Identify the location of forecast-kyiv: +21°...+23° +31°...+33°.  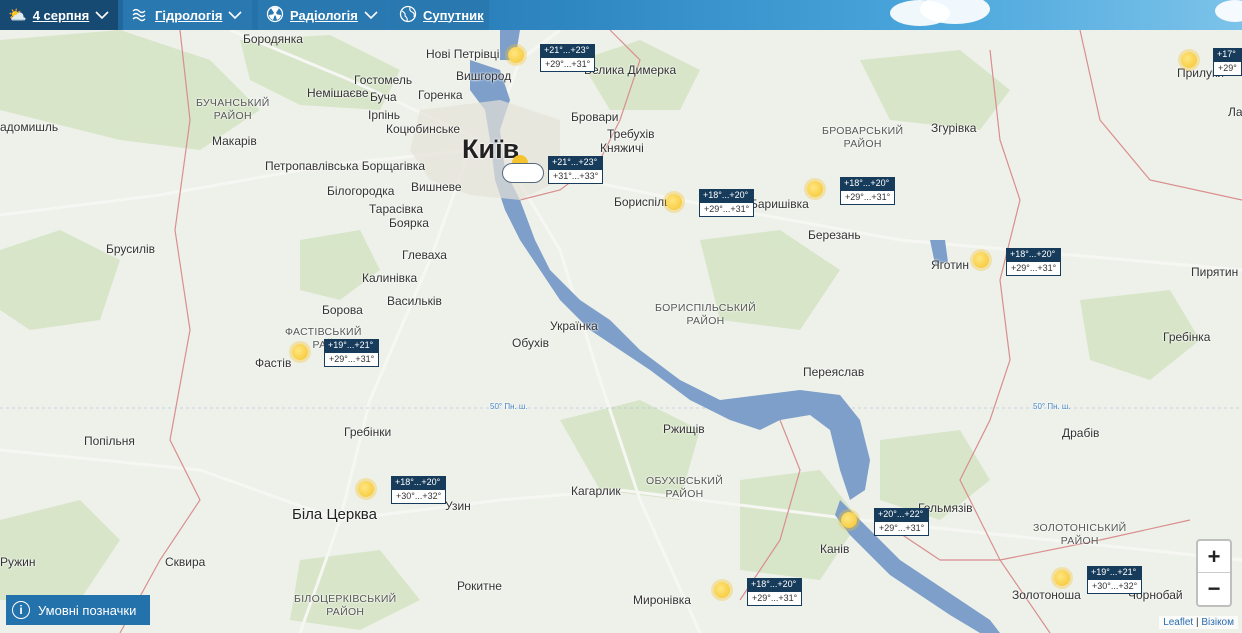
(576, 170).